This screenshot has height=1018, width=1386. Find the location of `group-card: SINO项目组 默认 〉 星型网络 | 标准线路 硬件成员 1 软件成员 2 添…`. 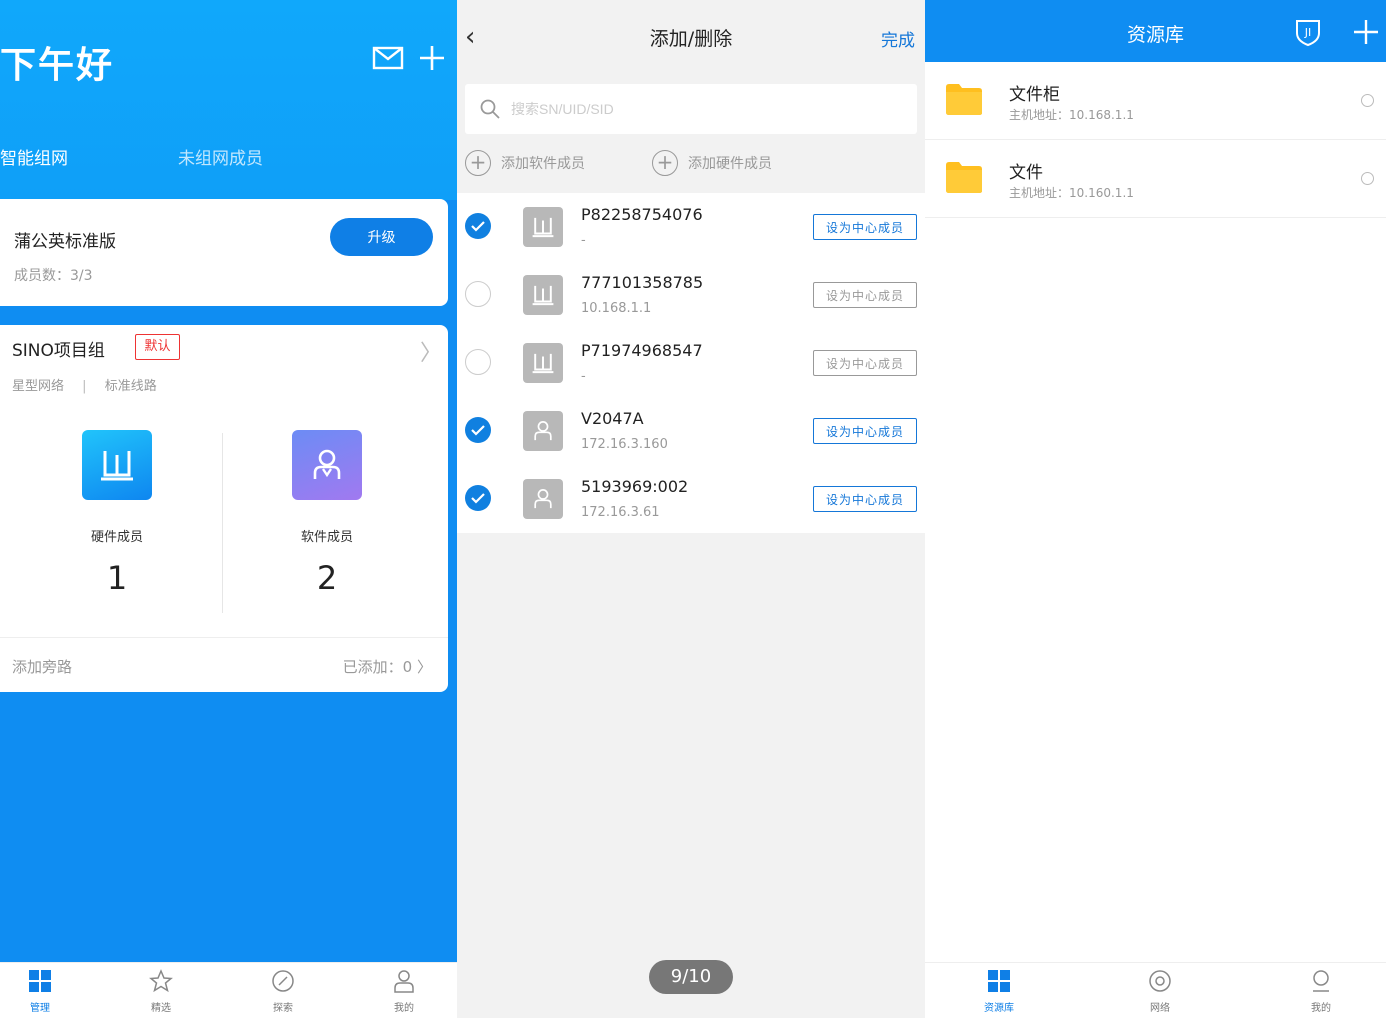

group-card: SINO项目组 默认 〉 星型网络 | 标准线路 硬件成员 1 软件成员 2 添… is located at coordinates (224, 508).